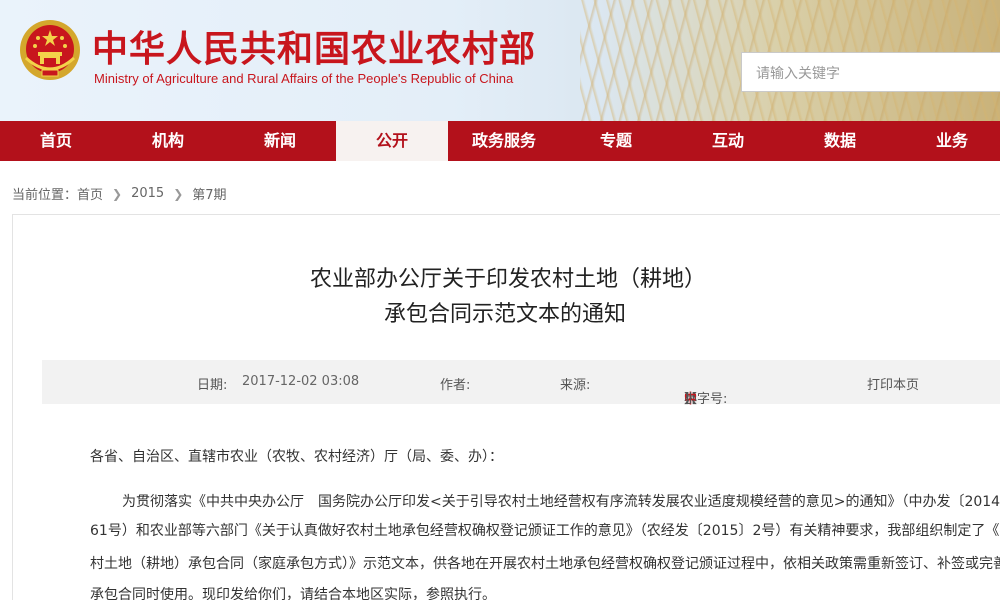 This screenshot has height=600, width=1000. What do you see at coordinates (575, 385) in the screenshot?
I see `source-label: 来源:` at bounding box center [575, 385].